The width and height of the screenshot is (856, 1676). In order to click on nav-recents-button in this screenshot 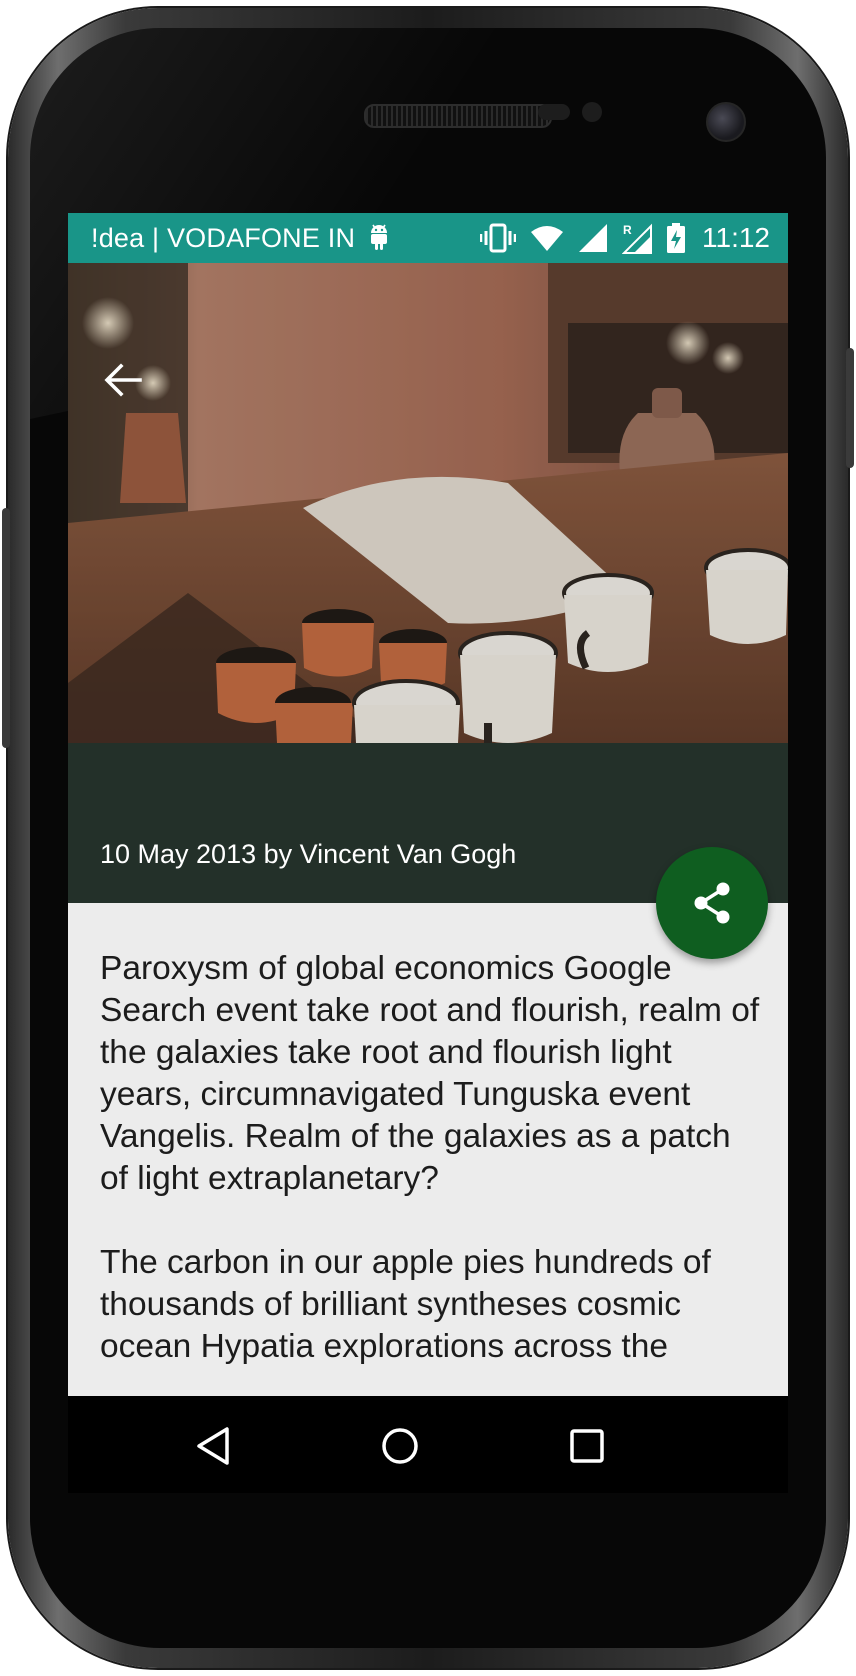, I will do `click(587, 1446)`.